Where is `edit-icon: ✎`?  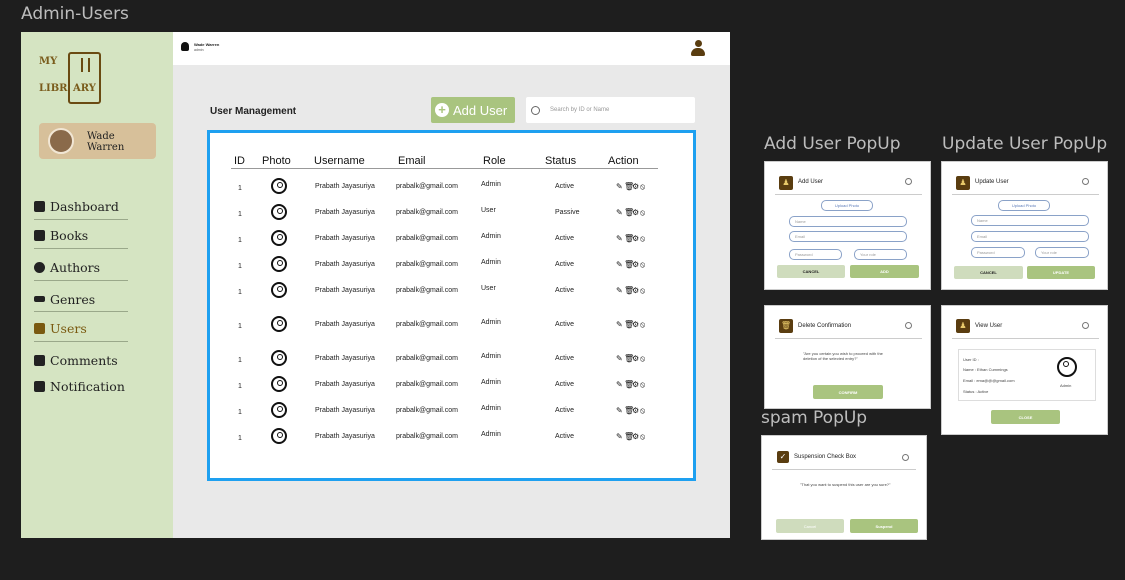
edit-icon: ✎ is located at coordinates (620, 436).